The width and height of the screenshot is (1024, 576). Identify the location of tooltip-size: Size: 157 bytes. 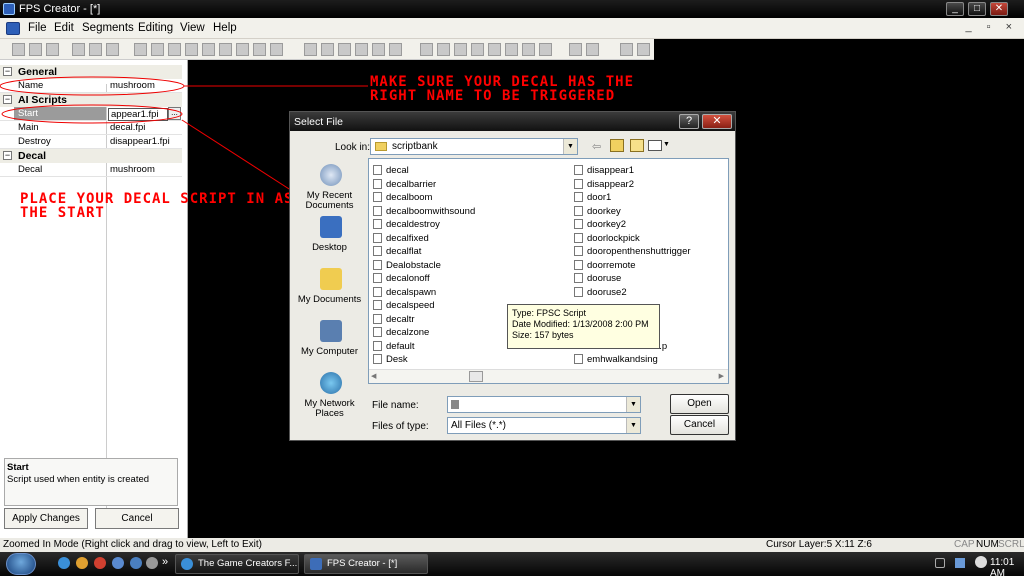
(543, 335).